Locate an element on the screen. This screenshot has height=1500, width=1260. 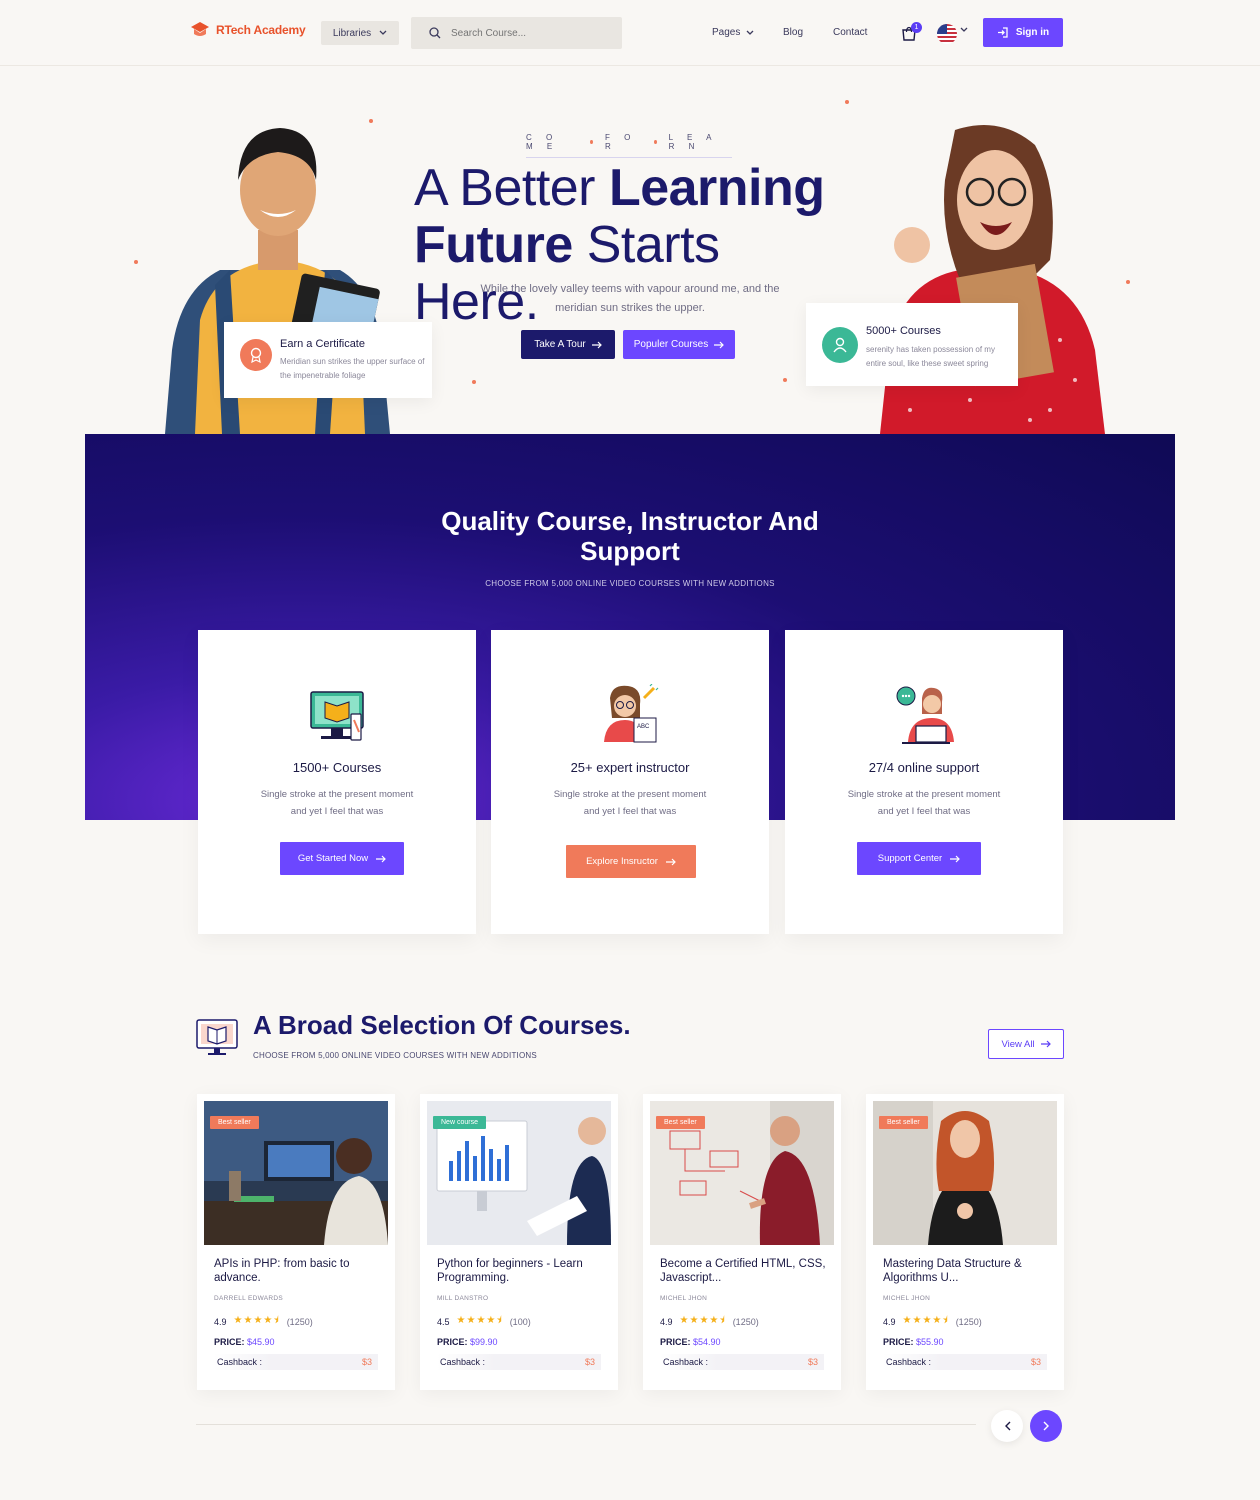
nav-contact: Contact is located at coordinates (850, 32).